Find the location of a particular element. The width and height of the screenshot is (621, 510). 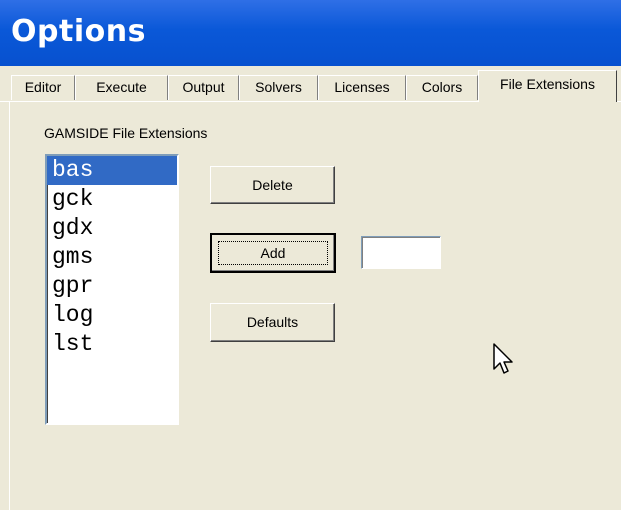

list-item-gdx: gdx is located at coordinates (112, 228).